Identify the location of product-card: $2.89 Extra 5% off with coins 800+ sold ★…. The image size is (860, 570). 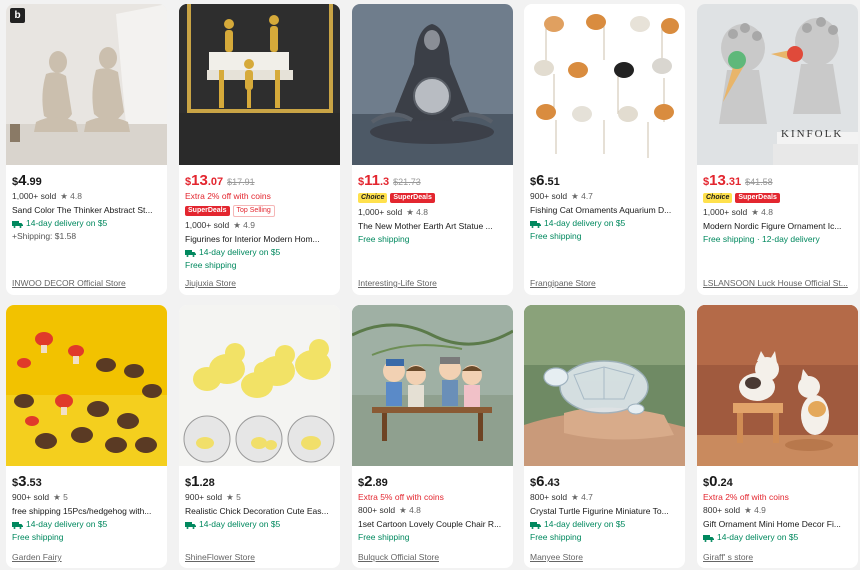
(432, 436).